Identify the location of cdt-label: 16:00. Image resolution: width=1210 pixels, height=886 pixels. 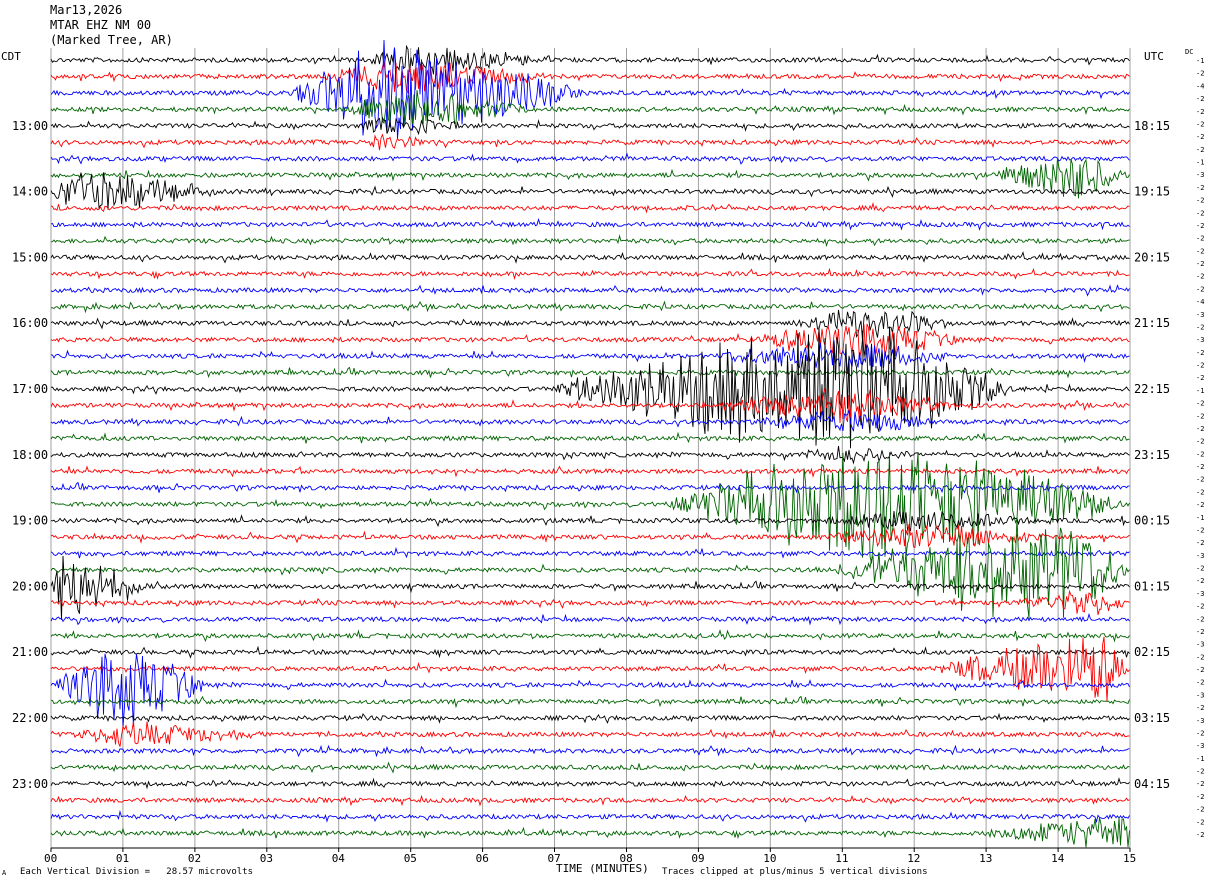
(30, 323).